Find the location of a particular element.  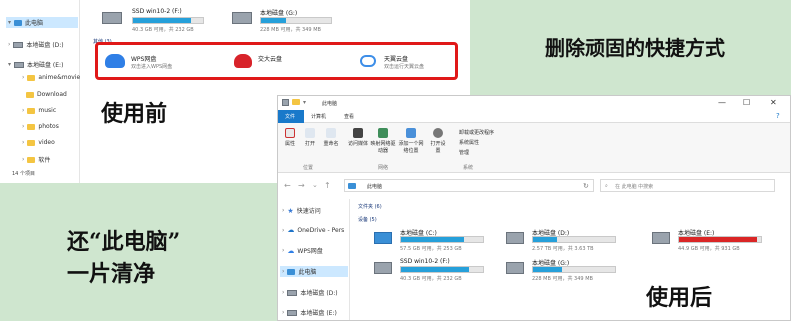

shortcut-wps: WPS网盘 双击进入WPS网盘 is located at coordinates (160, 63).